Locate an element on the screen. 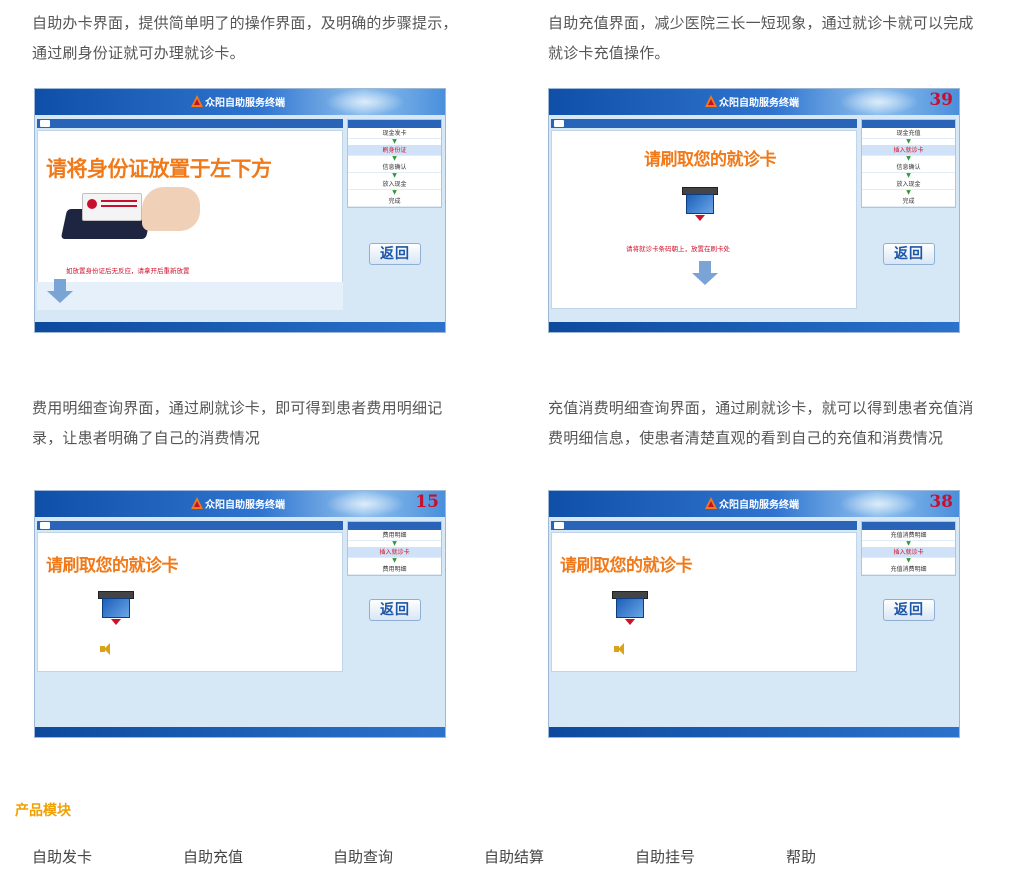  step-list: 现金发卡 ▼ 刷身份证 ▼ 信息确认 ▼ 放入现金 ▼ 完成 is located at coordinates (394, 163).